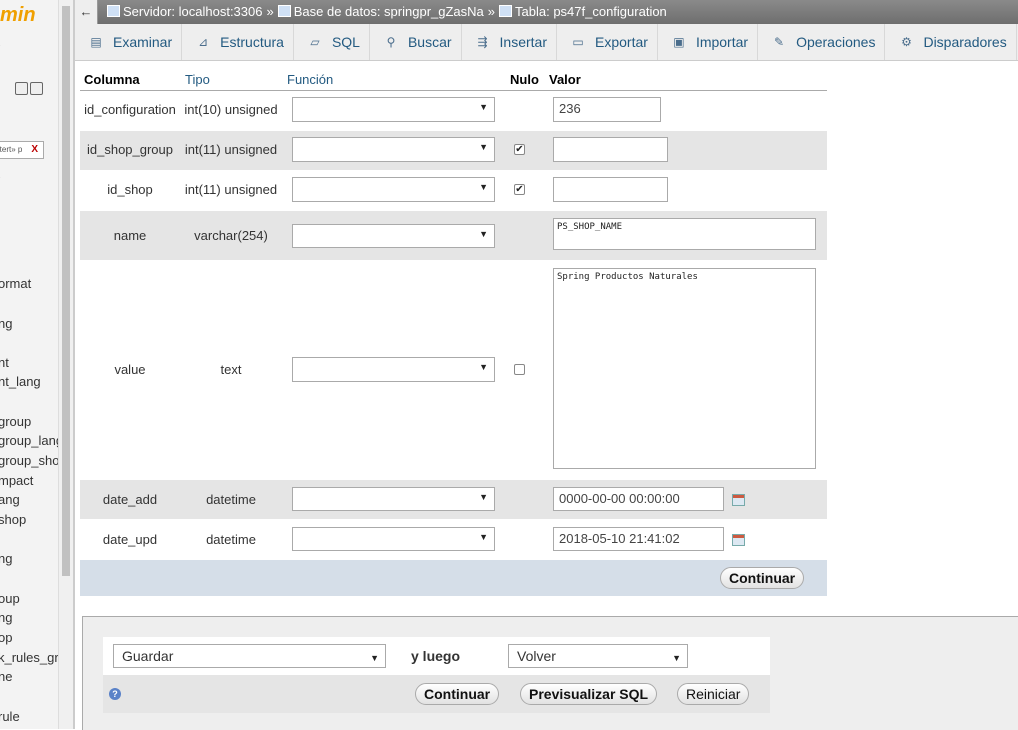  Describe the element at coordinates (310, 79) in the screenshot. I see `header-function: Función` at that location.